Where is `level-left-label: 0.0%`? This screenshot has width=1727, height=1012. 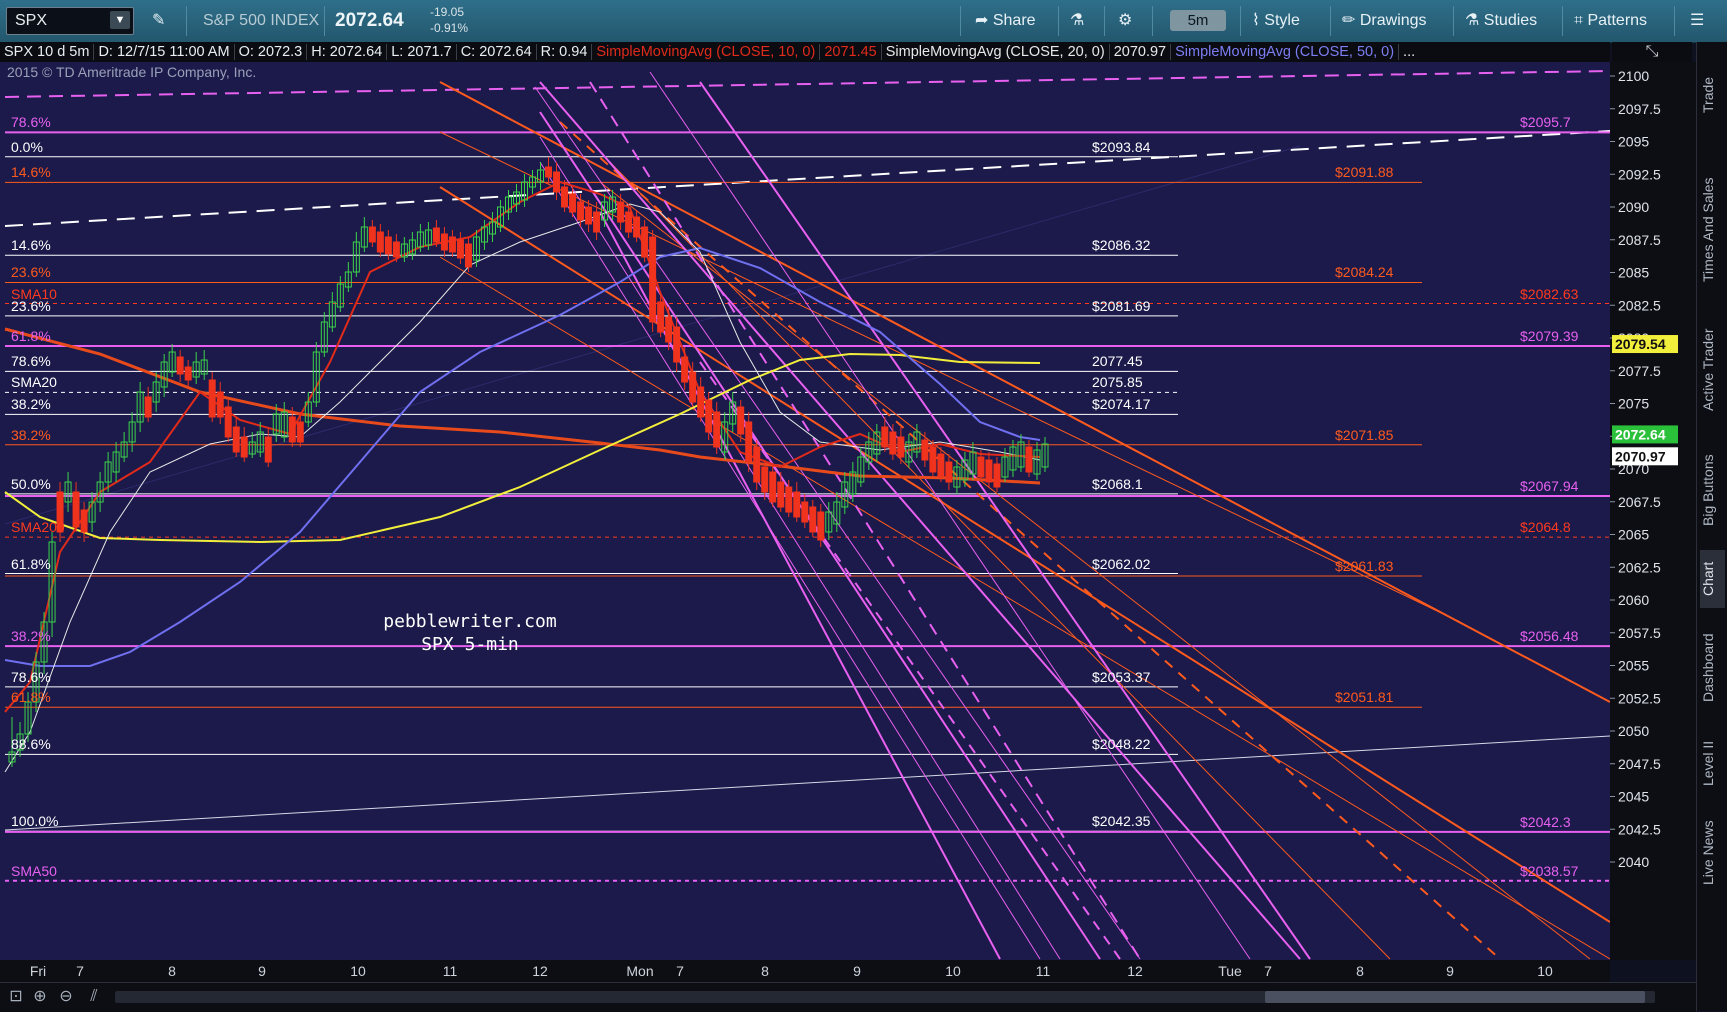 level-left-label: 0.0% is located at coordinates (27, 146).